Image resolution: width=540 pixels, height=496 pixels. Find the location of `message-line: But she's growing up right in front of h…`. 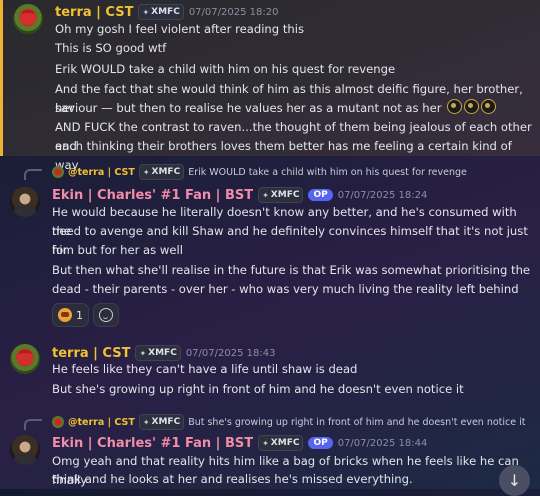

message-line: But she's growing up right in front of h… is located at coordinates (258, 389).